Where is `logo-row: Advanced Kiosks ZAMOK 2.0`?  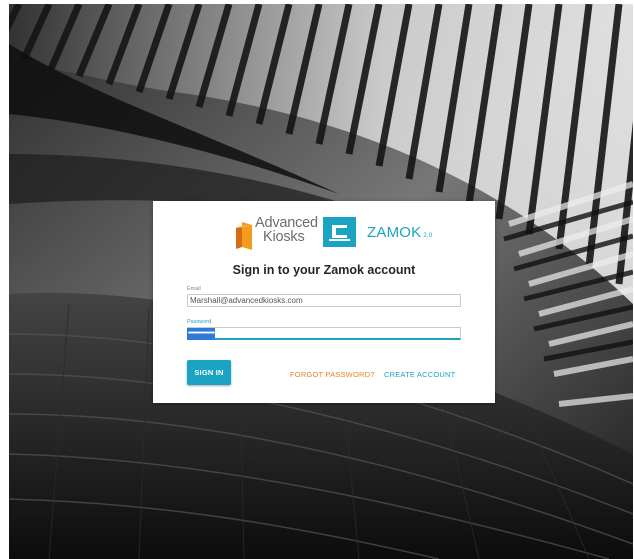 logo-row: Advanced Kiosks ZAMOK 2.0 is located at coordinates (324, 231).